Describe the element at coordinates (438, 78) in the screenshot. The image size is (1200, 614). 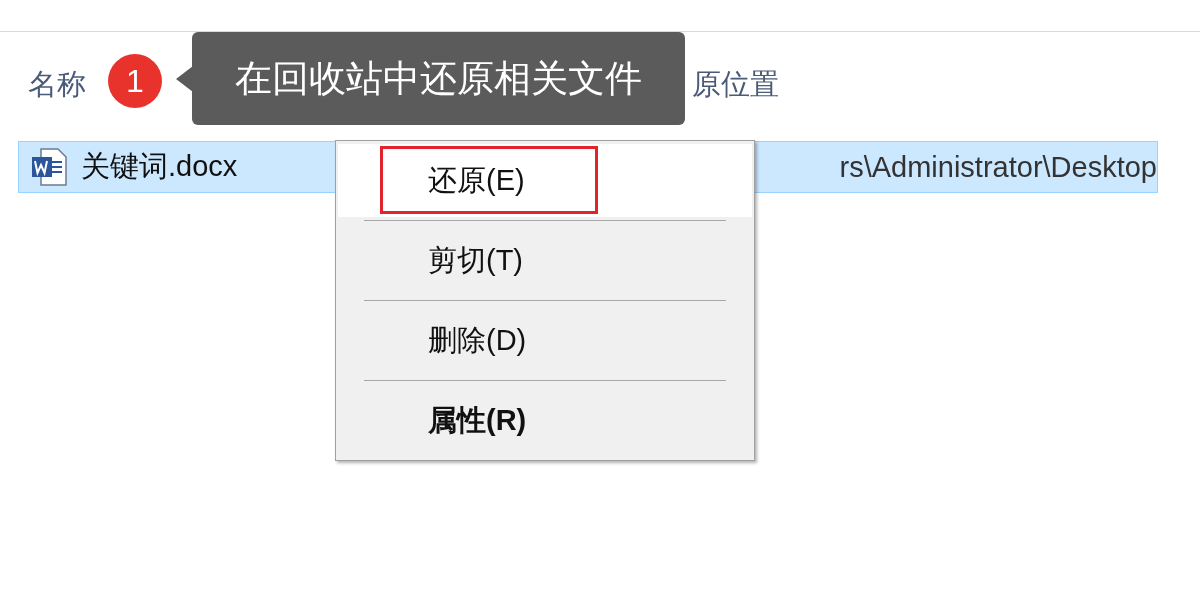
I see `callout-tooltip: 在回收站中还原相关文件` at that location.